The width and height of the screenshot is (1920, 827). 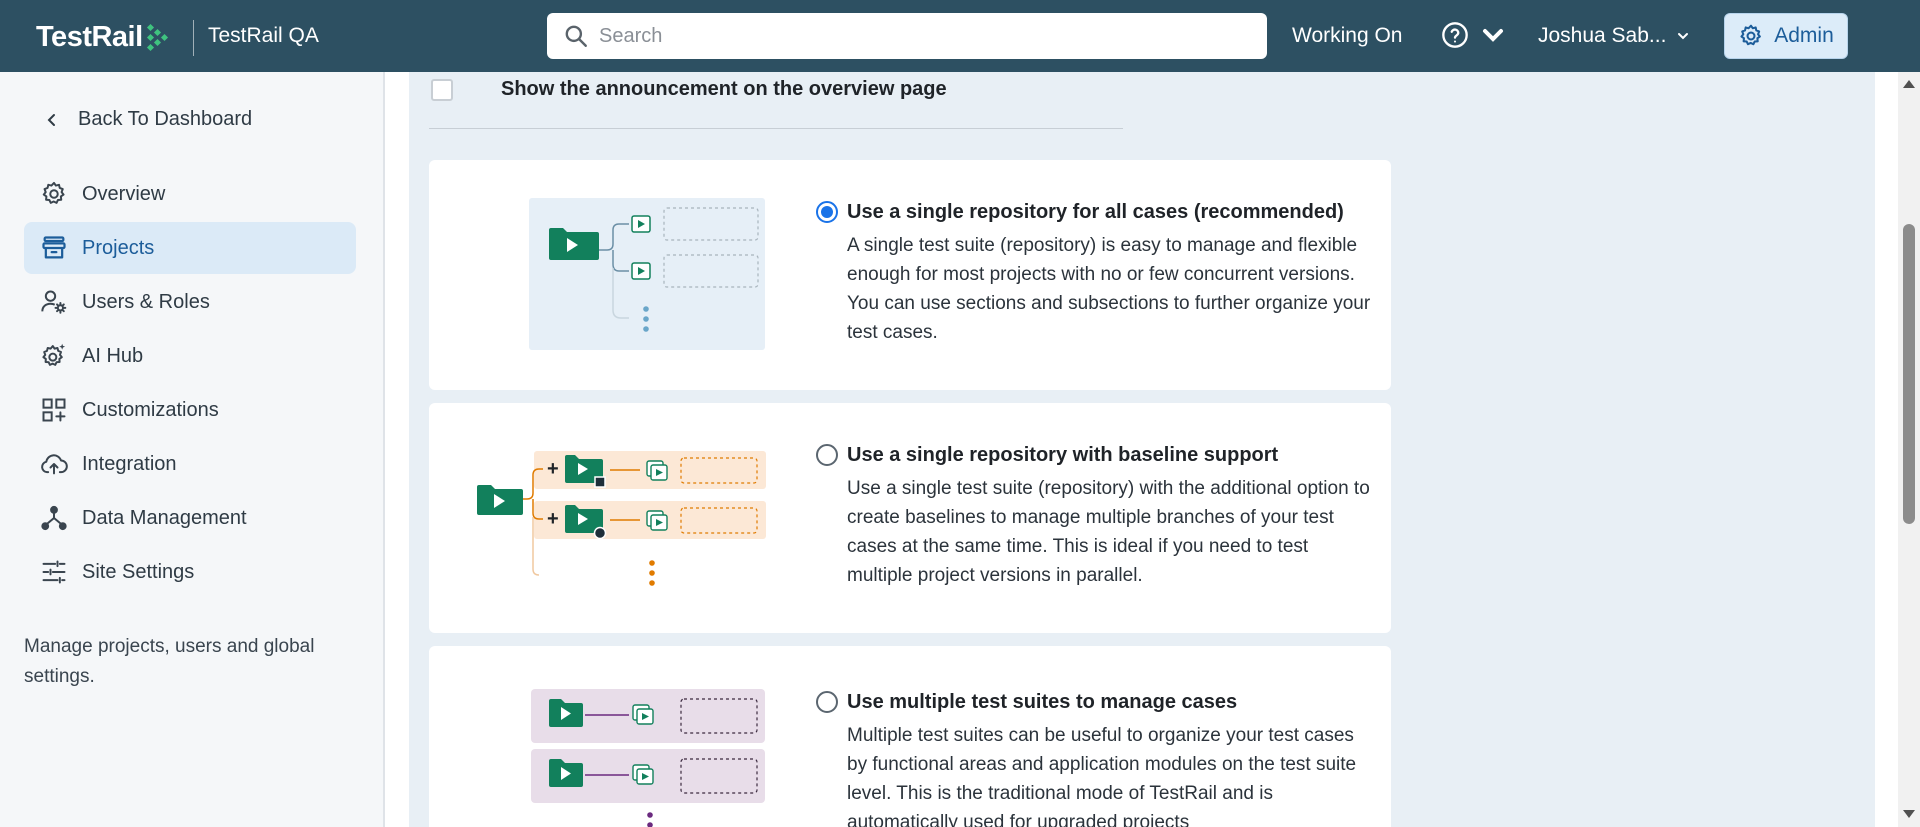 I want to click on page-scrollbar, so click(x=1909, y=449).